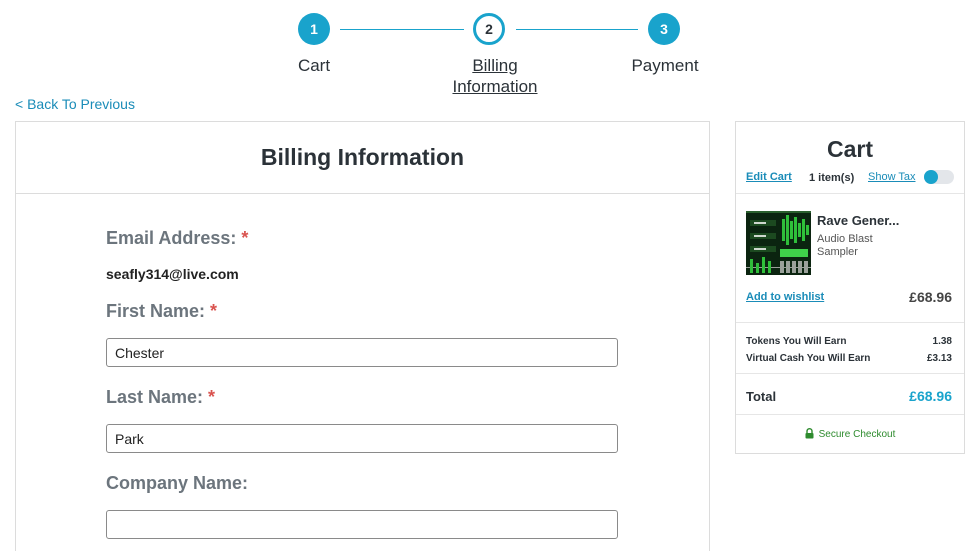 Image resolution: width=980 pixels, height=551 pixels. I want to click on product-meta: Audio Blast Sampler, so click(845, 246).